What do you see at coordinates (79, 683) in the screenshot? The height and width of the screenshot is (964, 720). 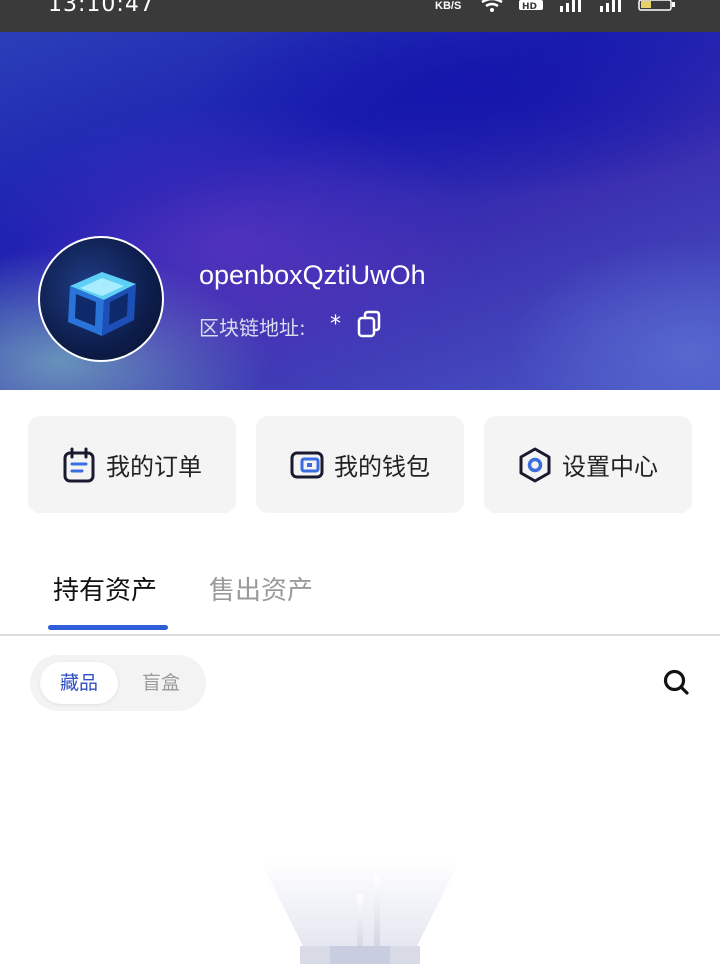 I see `segment-collectibles: 藏品` at bounding box center [79, 683].